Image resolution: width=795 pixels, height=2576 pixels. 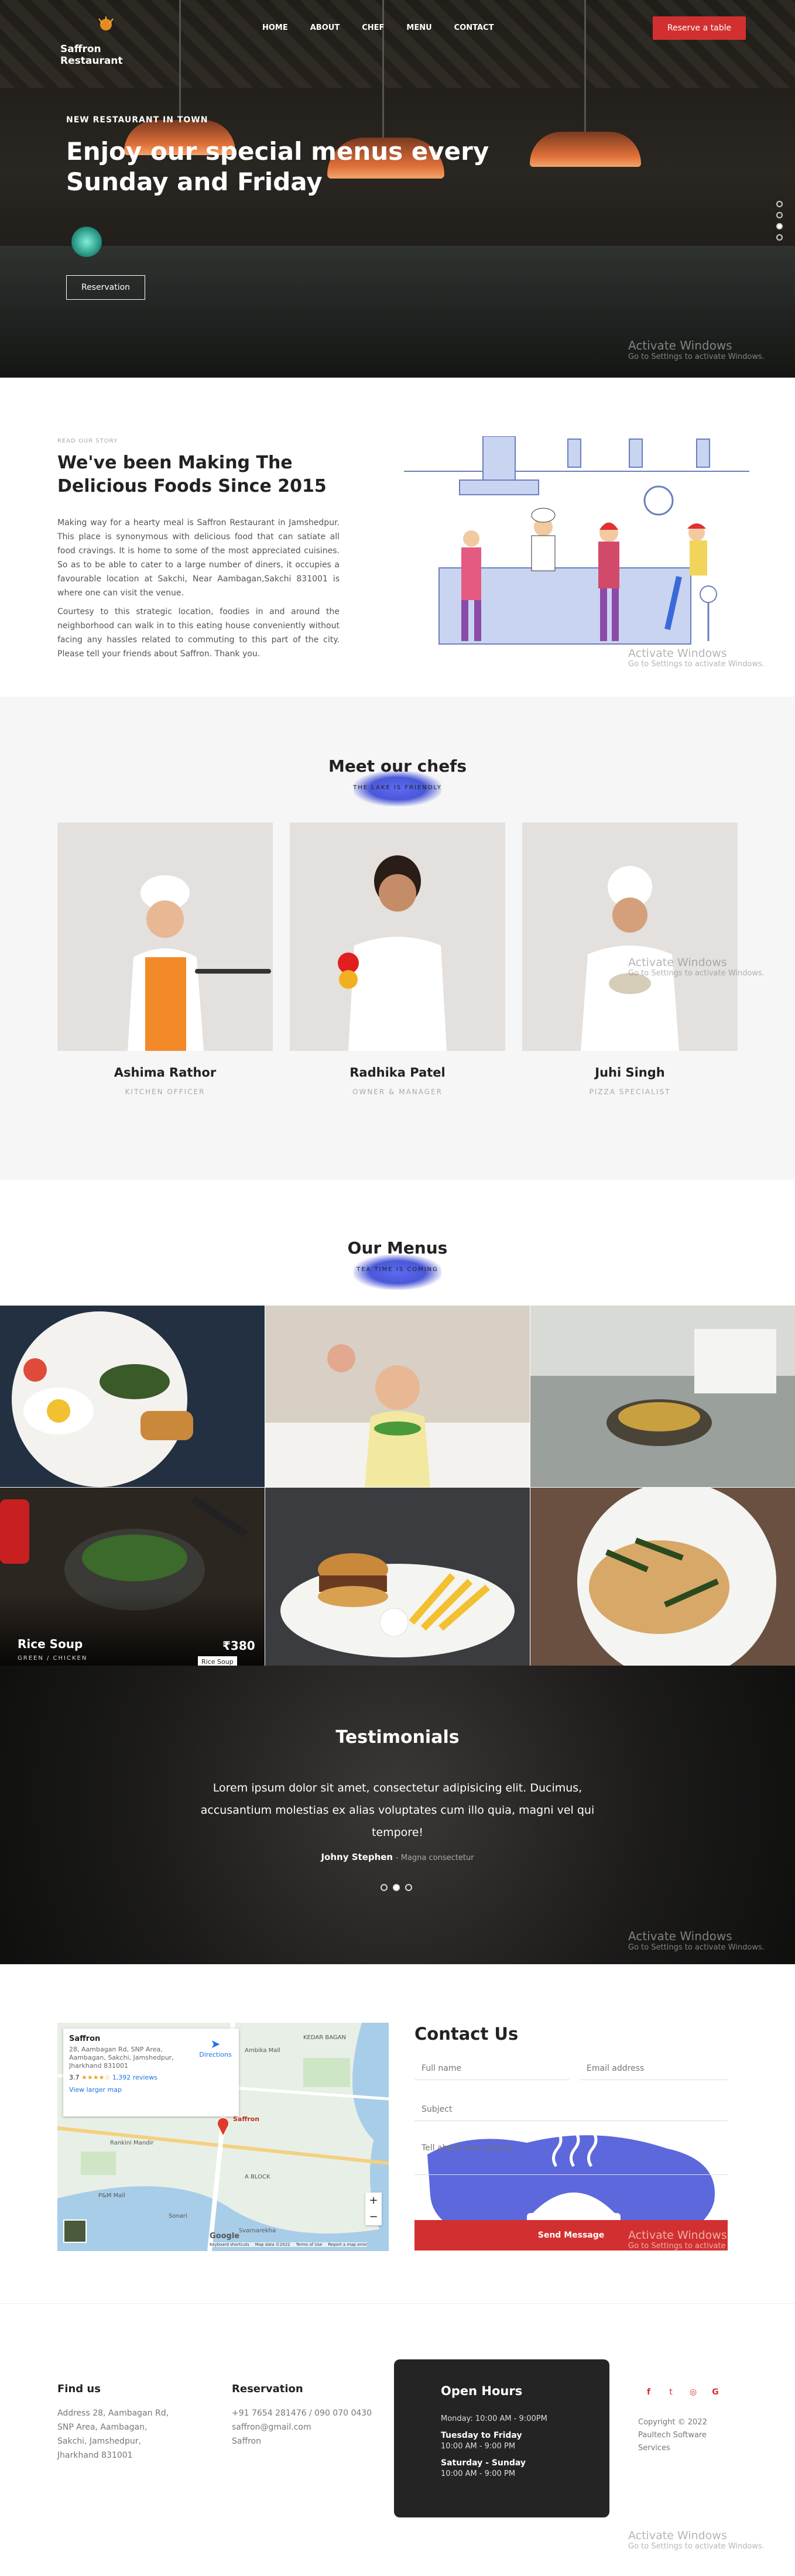 I want to click on site-logo: Saffron Restaurant, so click(x=107, y=40).